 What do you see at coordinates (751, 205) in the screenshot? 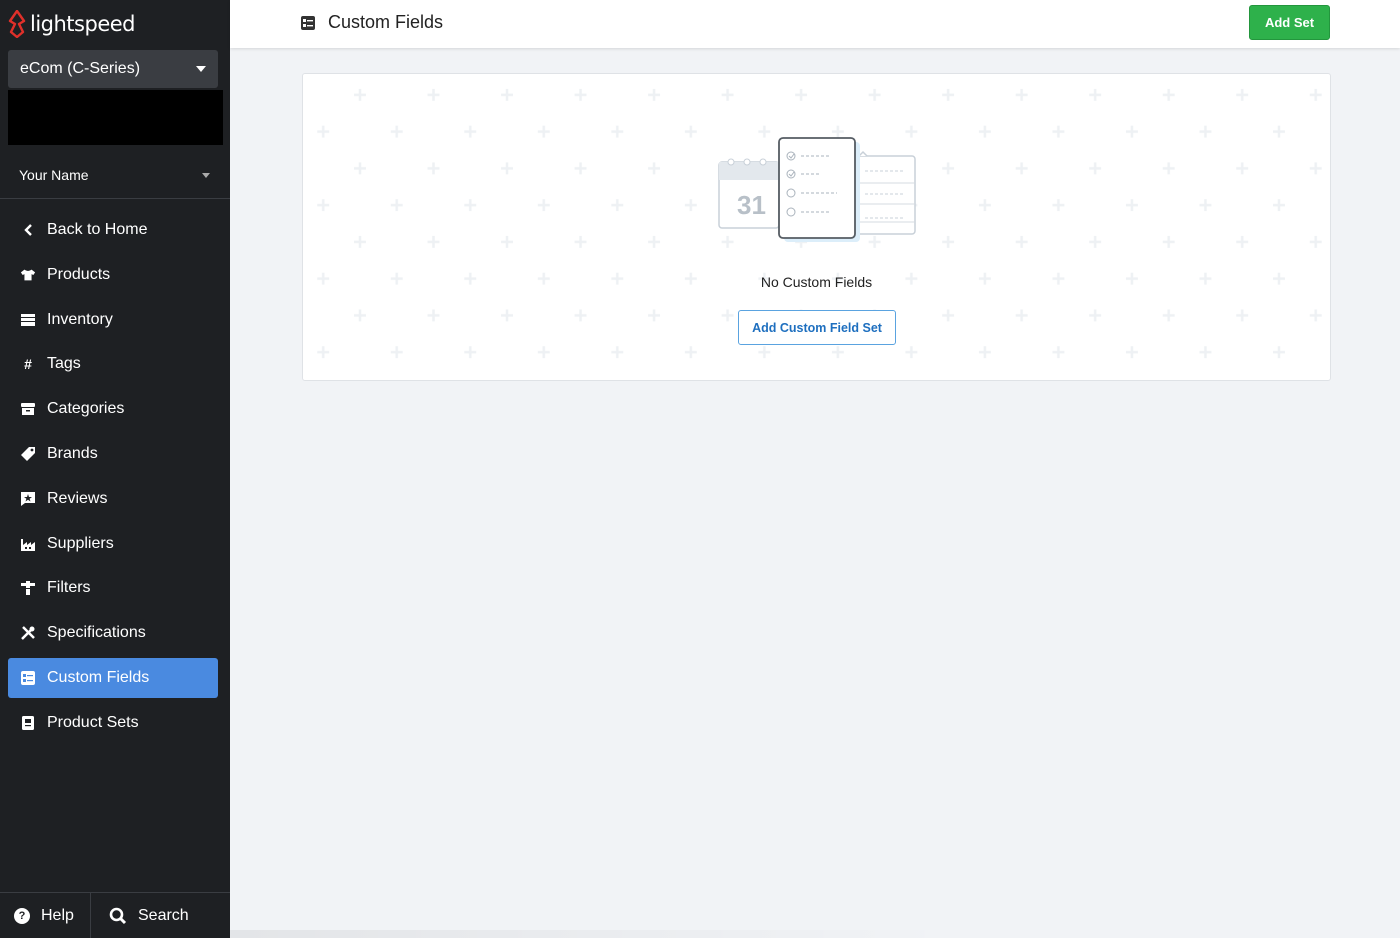
I see `svg-text: 31` at bounding box center [751, 205].